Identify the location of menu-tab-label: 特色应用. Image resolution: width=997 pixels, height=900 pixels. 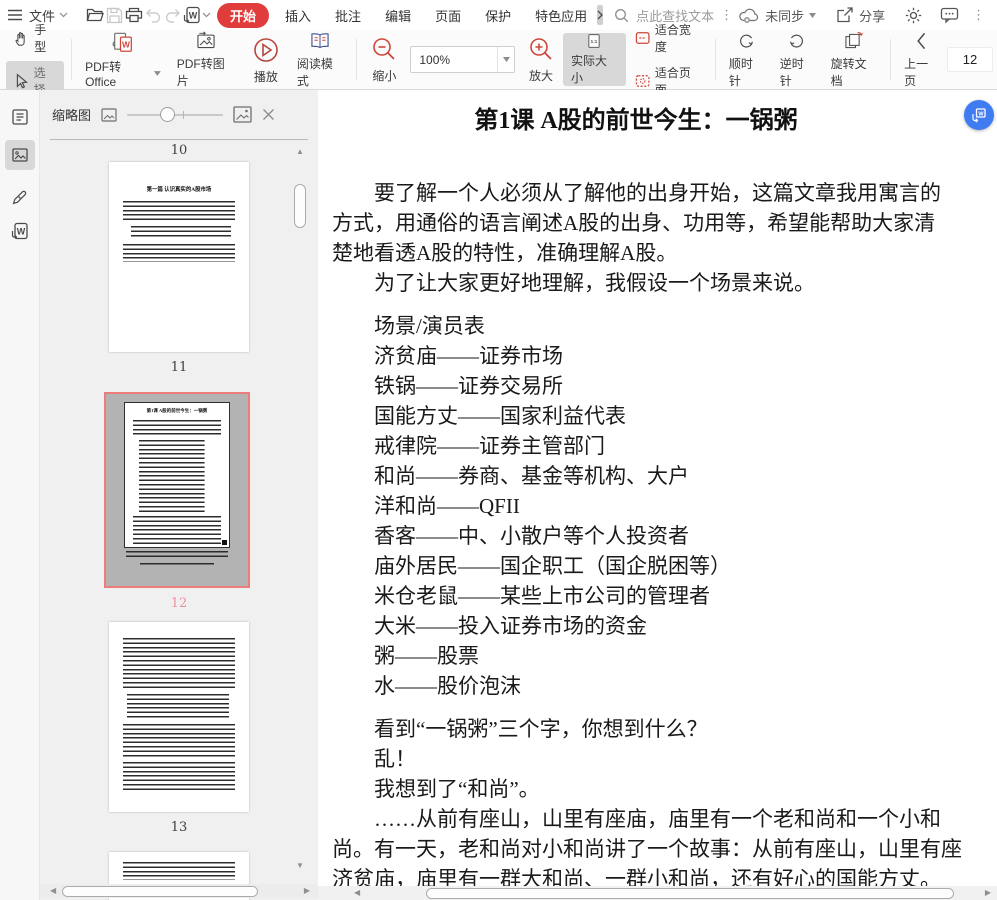
(561, 16).